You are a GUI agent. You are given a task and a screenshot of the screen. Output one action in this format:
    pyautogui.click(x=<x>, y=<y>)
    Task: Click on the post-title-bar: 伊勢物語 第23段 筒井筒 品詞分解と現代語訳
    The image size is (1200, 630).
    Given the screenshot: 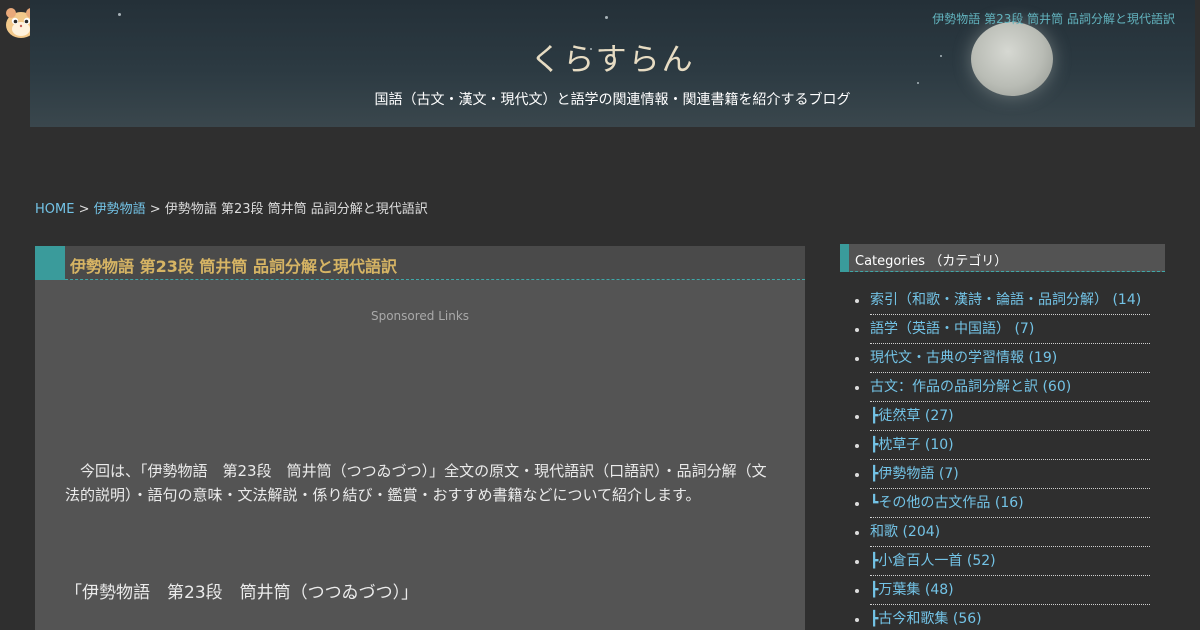 What is the action you would take?
    pyautogui.click(x=420, y=263)
    